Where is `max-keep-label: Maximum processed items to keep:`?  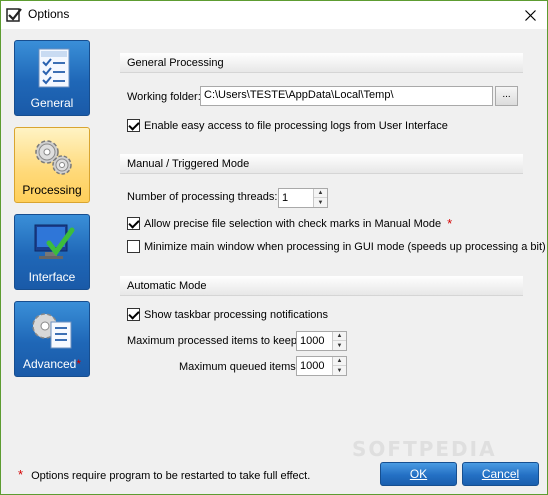 max-keep-label: Maximum processed items to keep: is located at coordinates (214, 341).